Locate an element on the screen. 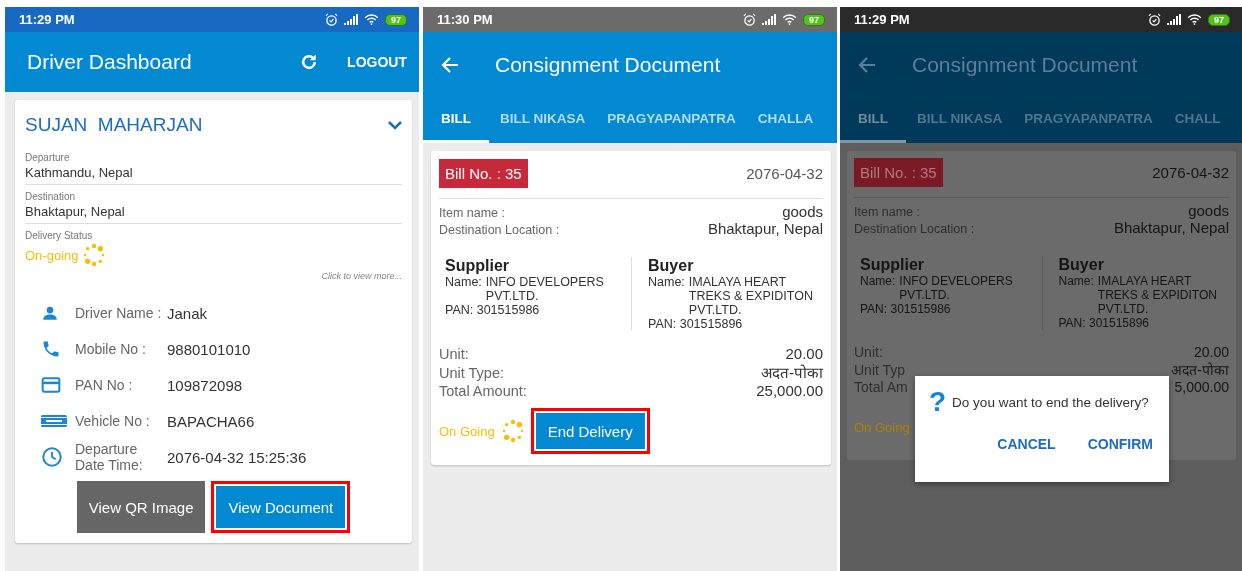 The height and width of the screenshot is (571, 1242). dialog-message: Do you want to end the delivery? is located at coordinates (1050, 402).